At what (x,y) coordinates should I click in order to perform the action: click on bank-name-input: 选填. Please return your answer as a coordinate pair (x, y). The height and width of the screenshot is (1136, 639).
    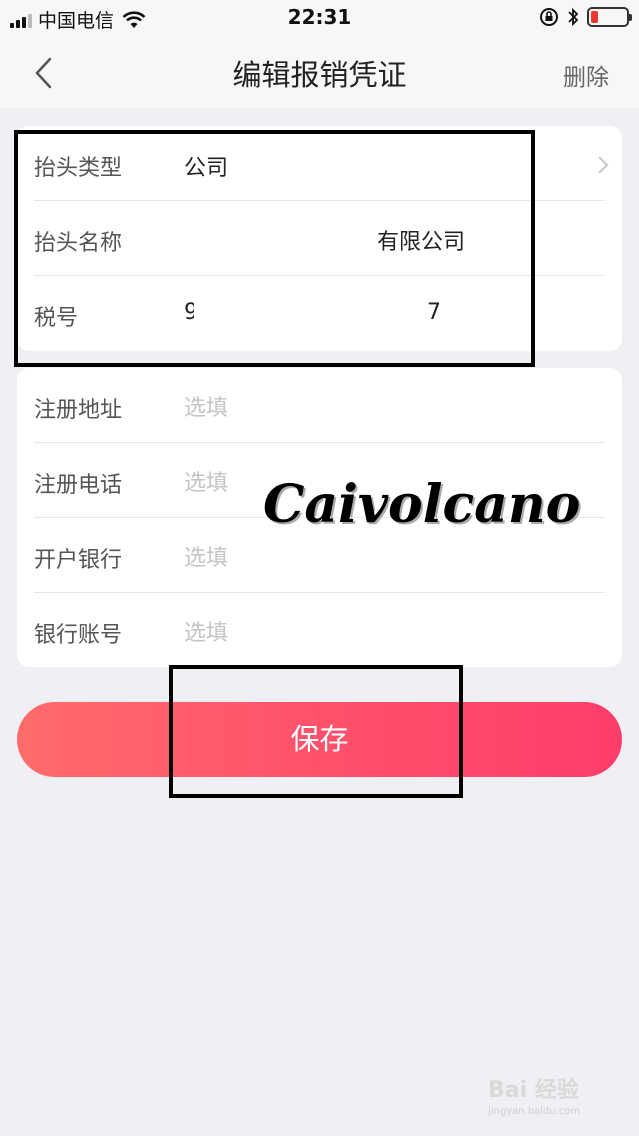
    Looking at the image, I should click on (206, 556).